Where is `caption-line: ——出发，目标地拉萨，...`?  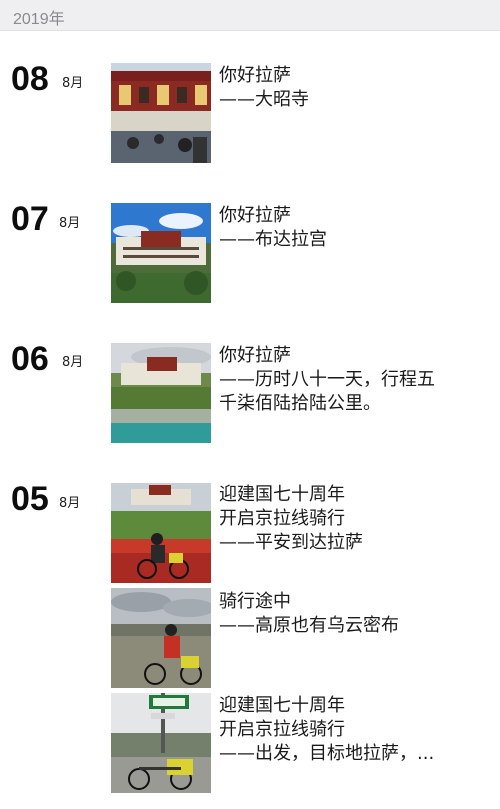 caption-line: ——出发，目标地拉萨，... is located at coordinates (327, 753).